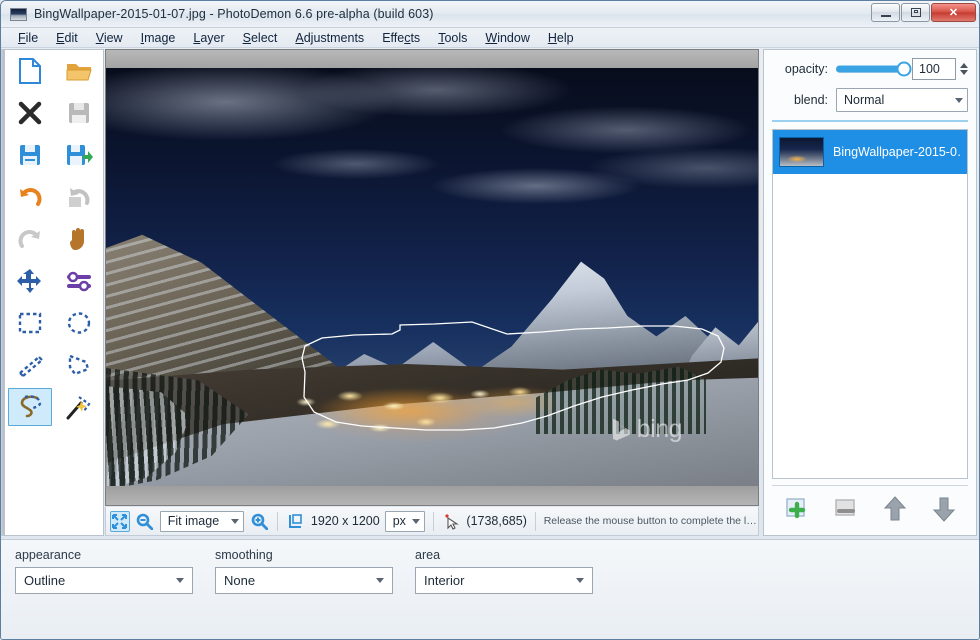 This screenshot has width=980, height=640. Describe the element at coordinates (864, 100) in the screenshot. I see `blend-mode-value: Normal` at that location.